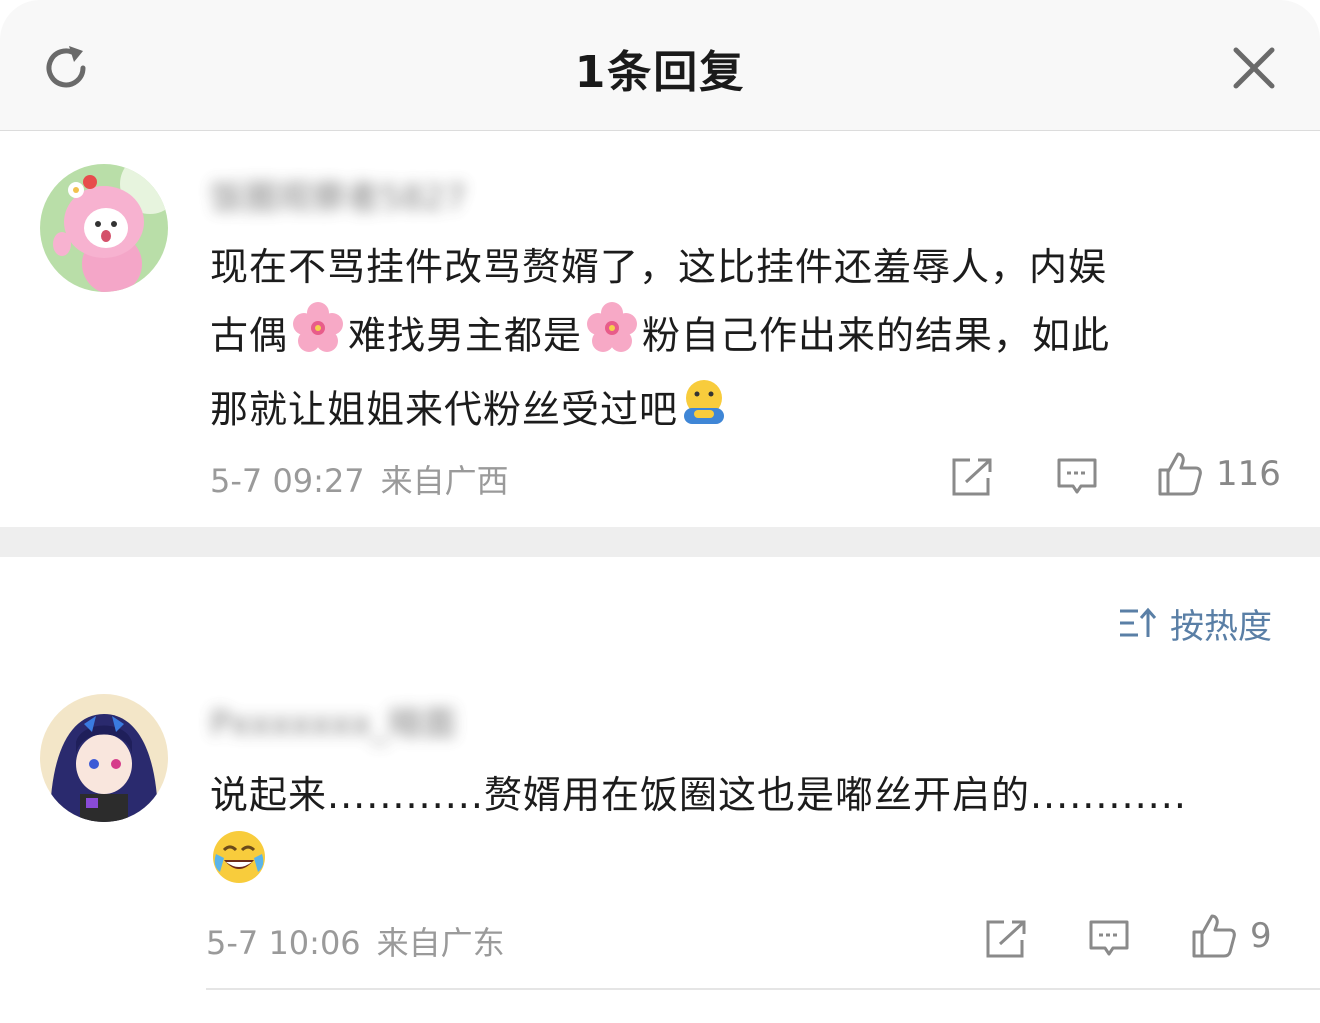  Describe the element at coordinates (660, 542) in the screenshot. I see `section-divider` at that location.